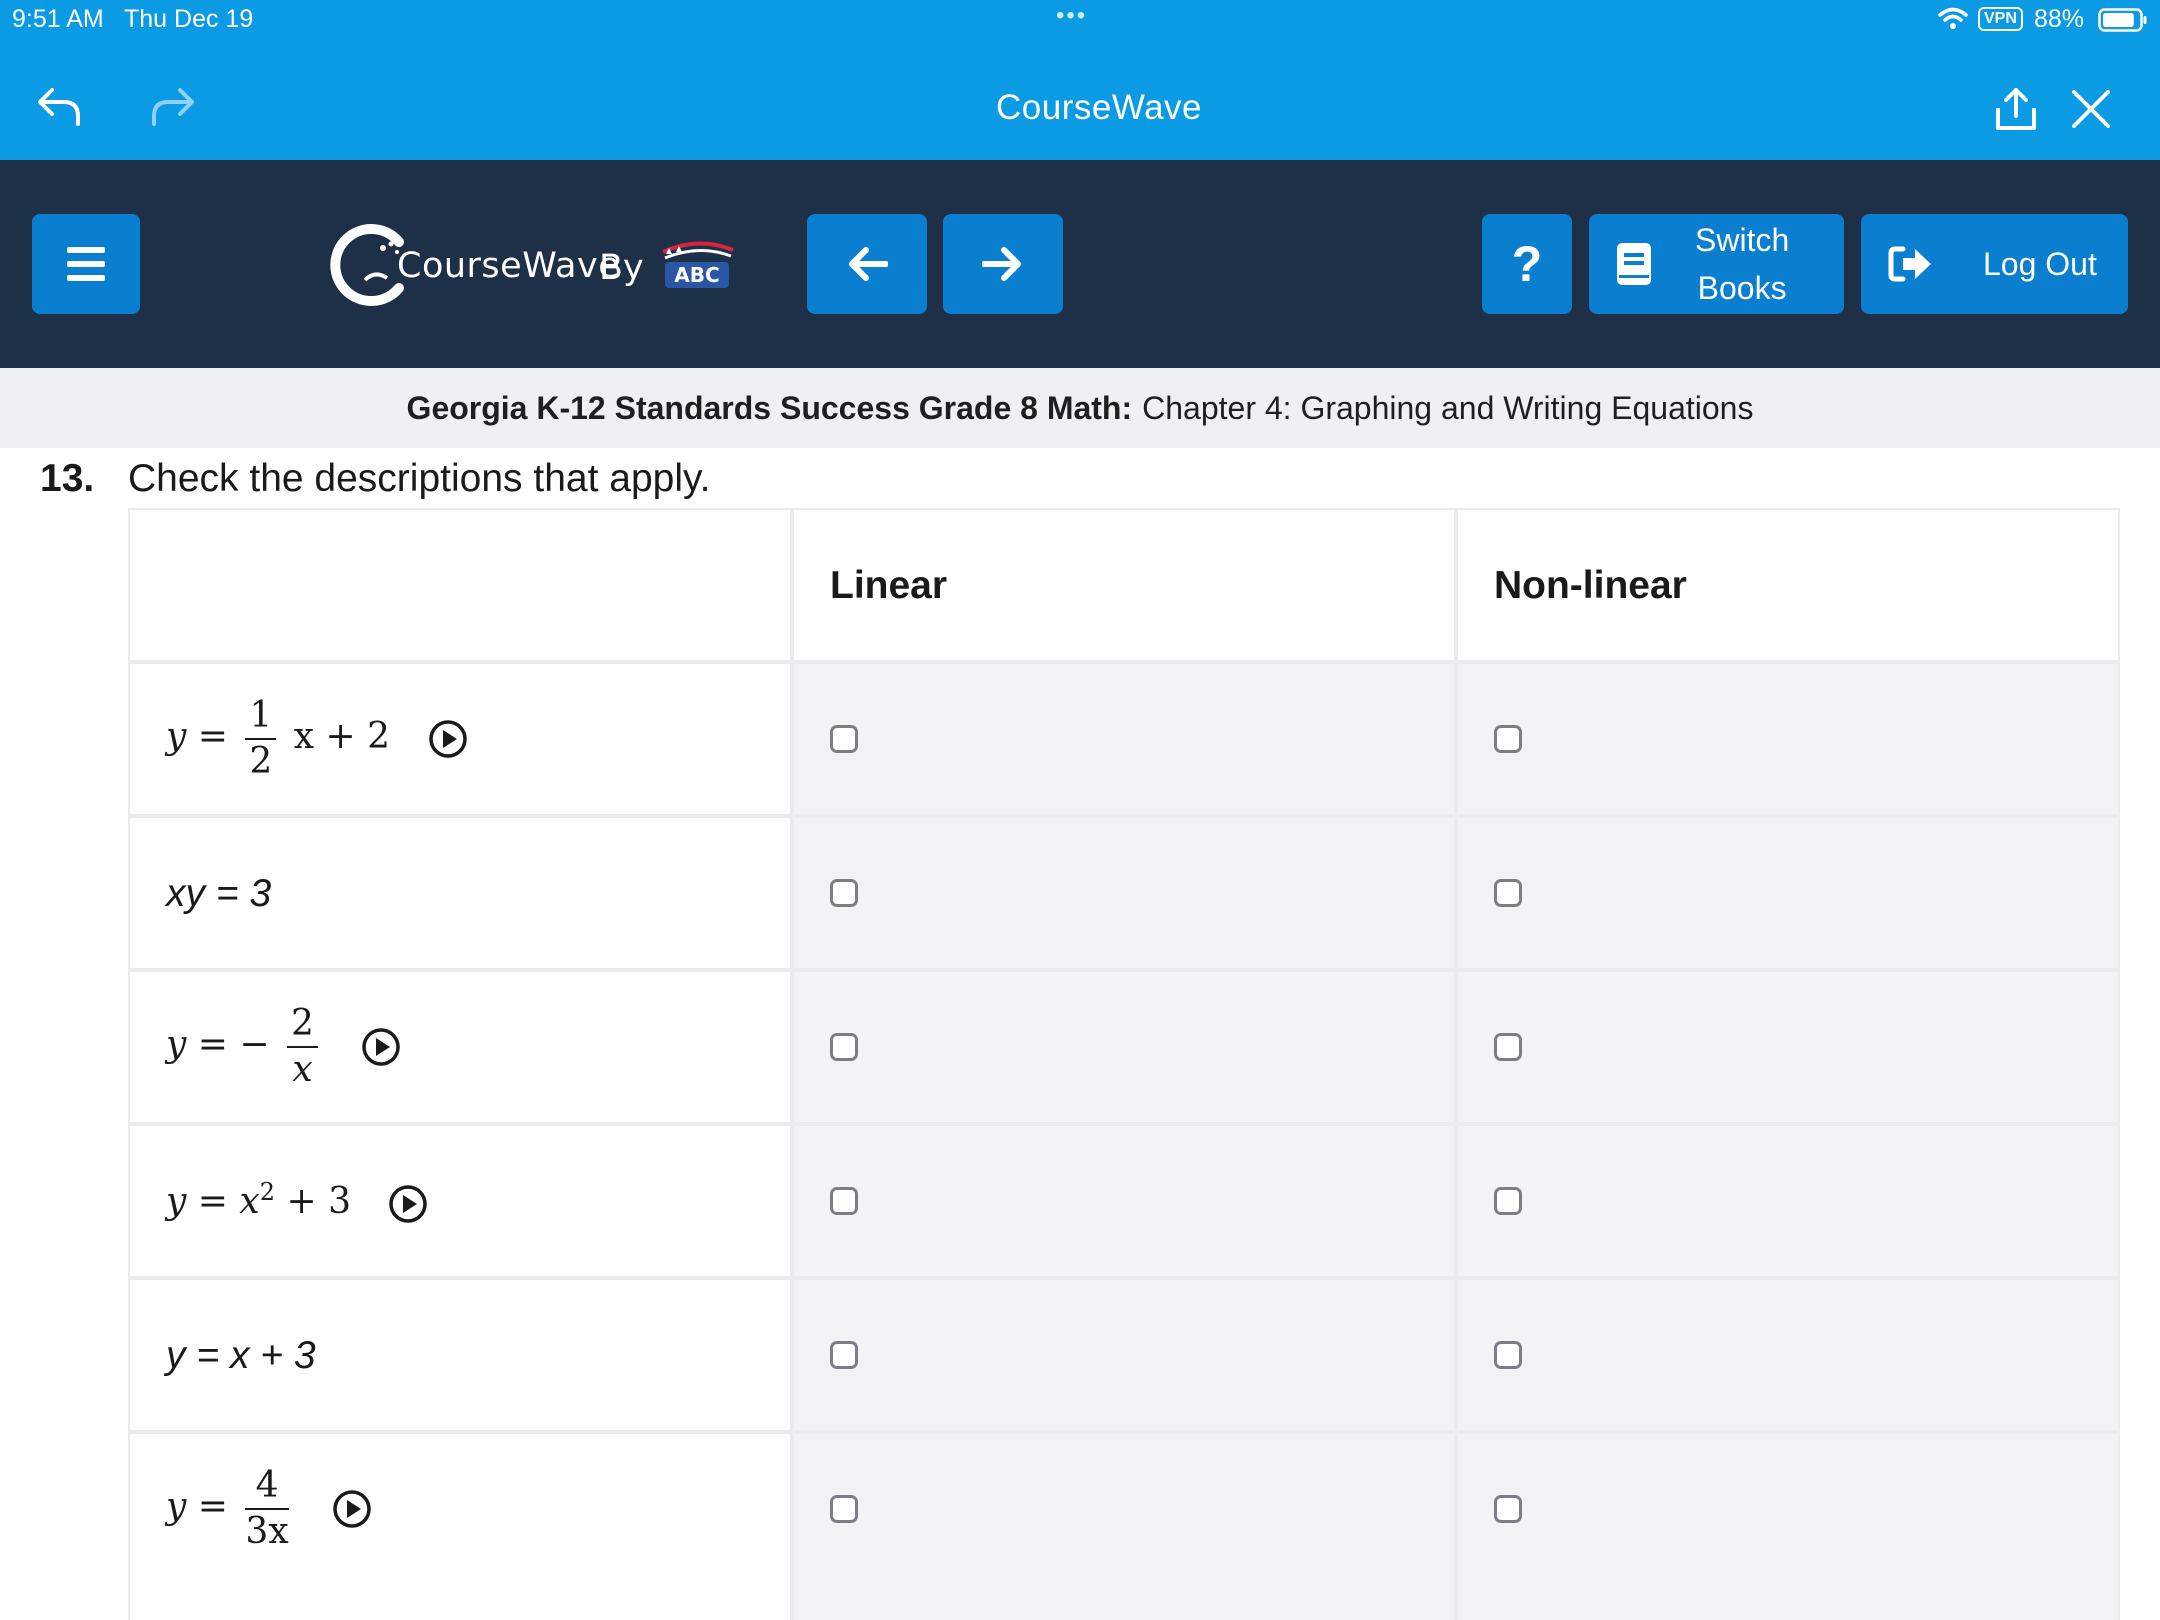 The height and width of the screenshot is (1620, 2160). Describe the element at coordinates (283, 1047) in the screenshot. I see `equation: y = − 2x` at that location.